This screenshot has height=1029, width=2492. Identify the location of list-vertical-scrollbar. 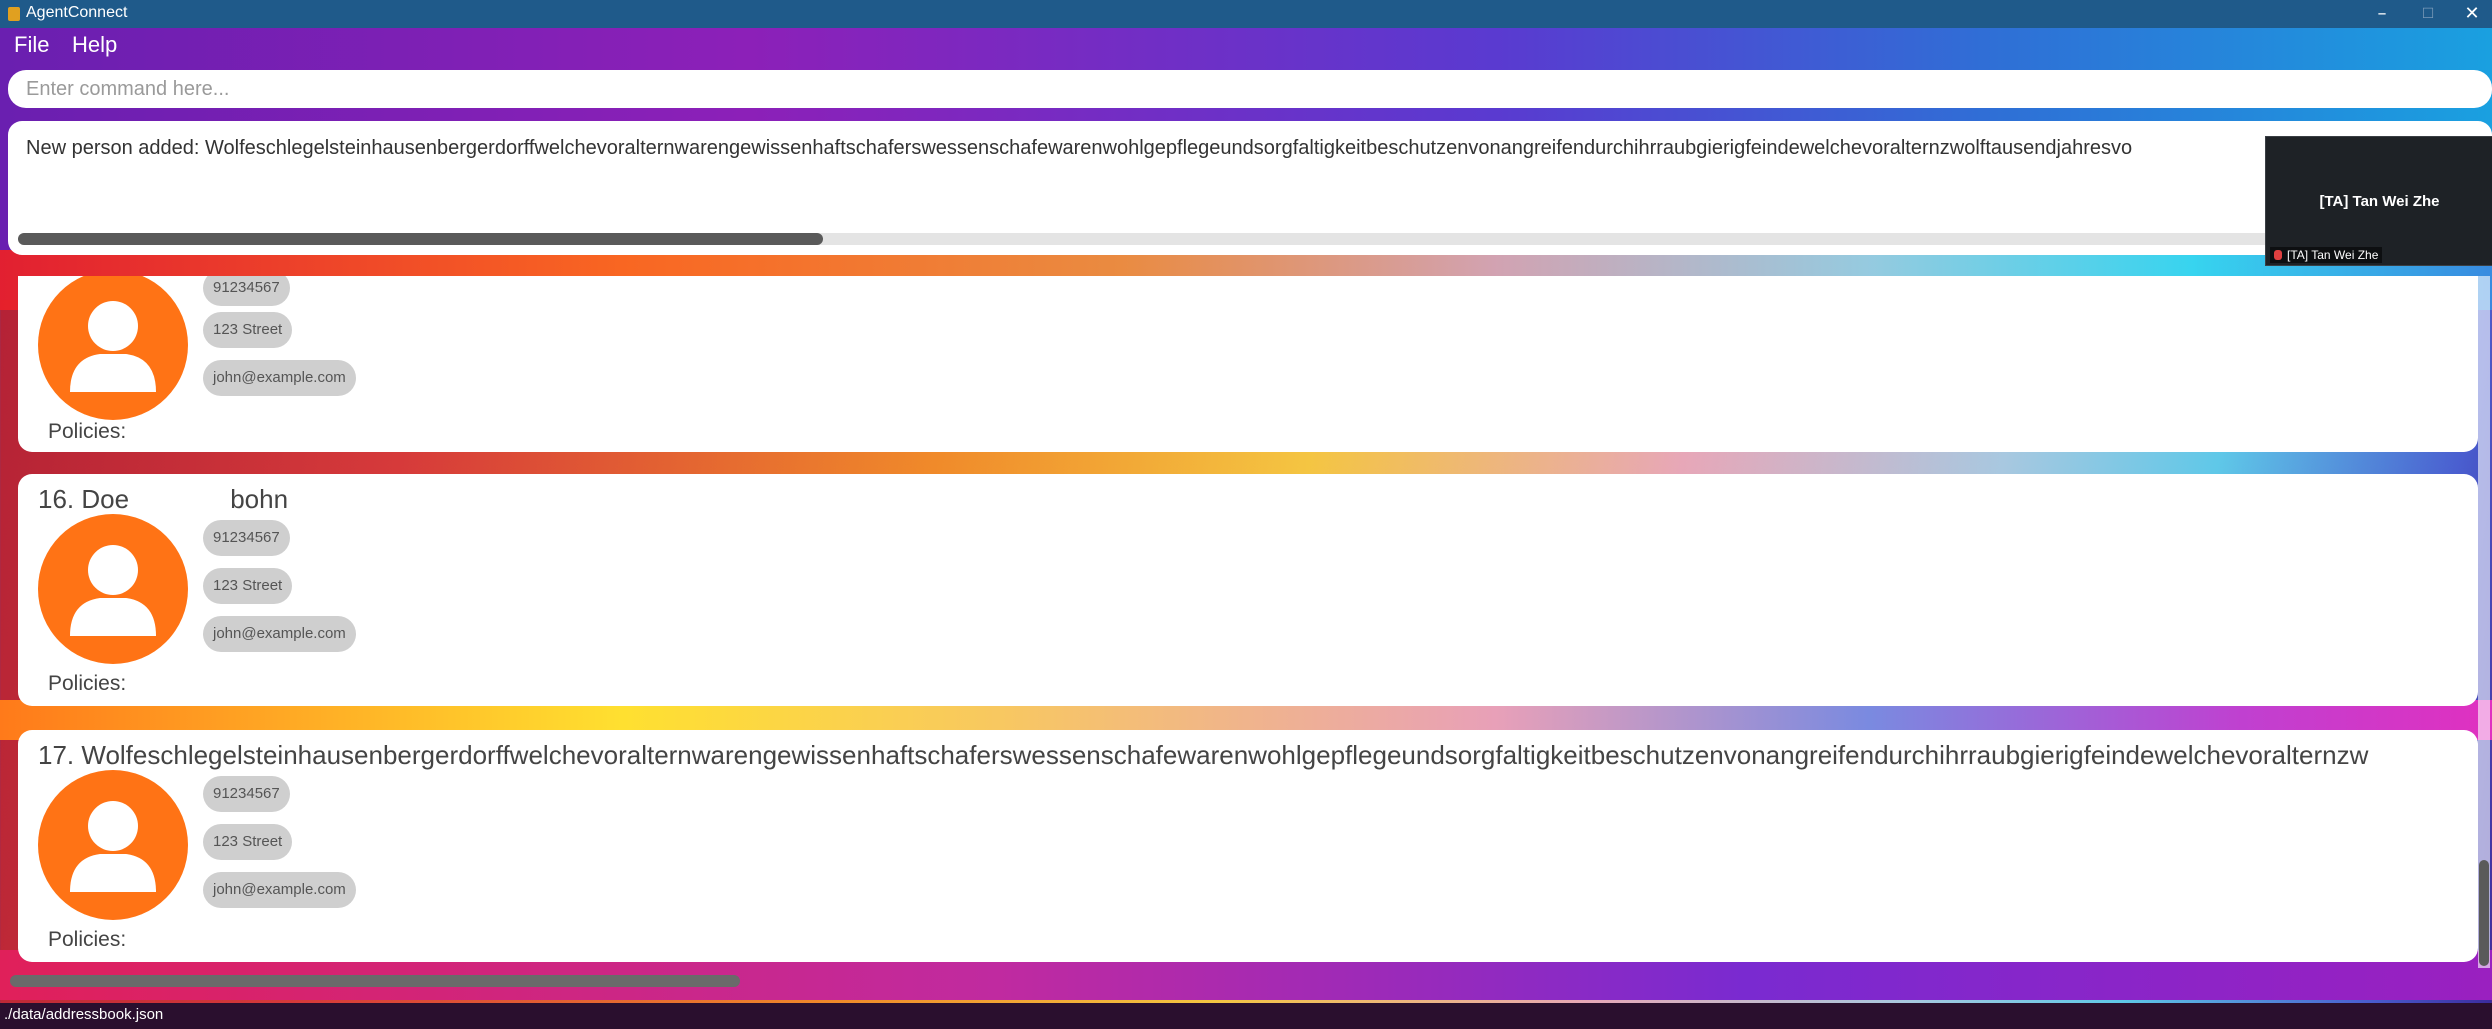
(2484, 622).